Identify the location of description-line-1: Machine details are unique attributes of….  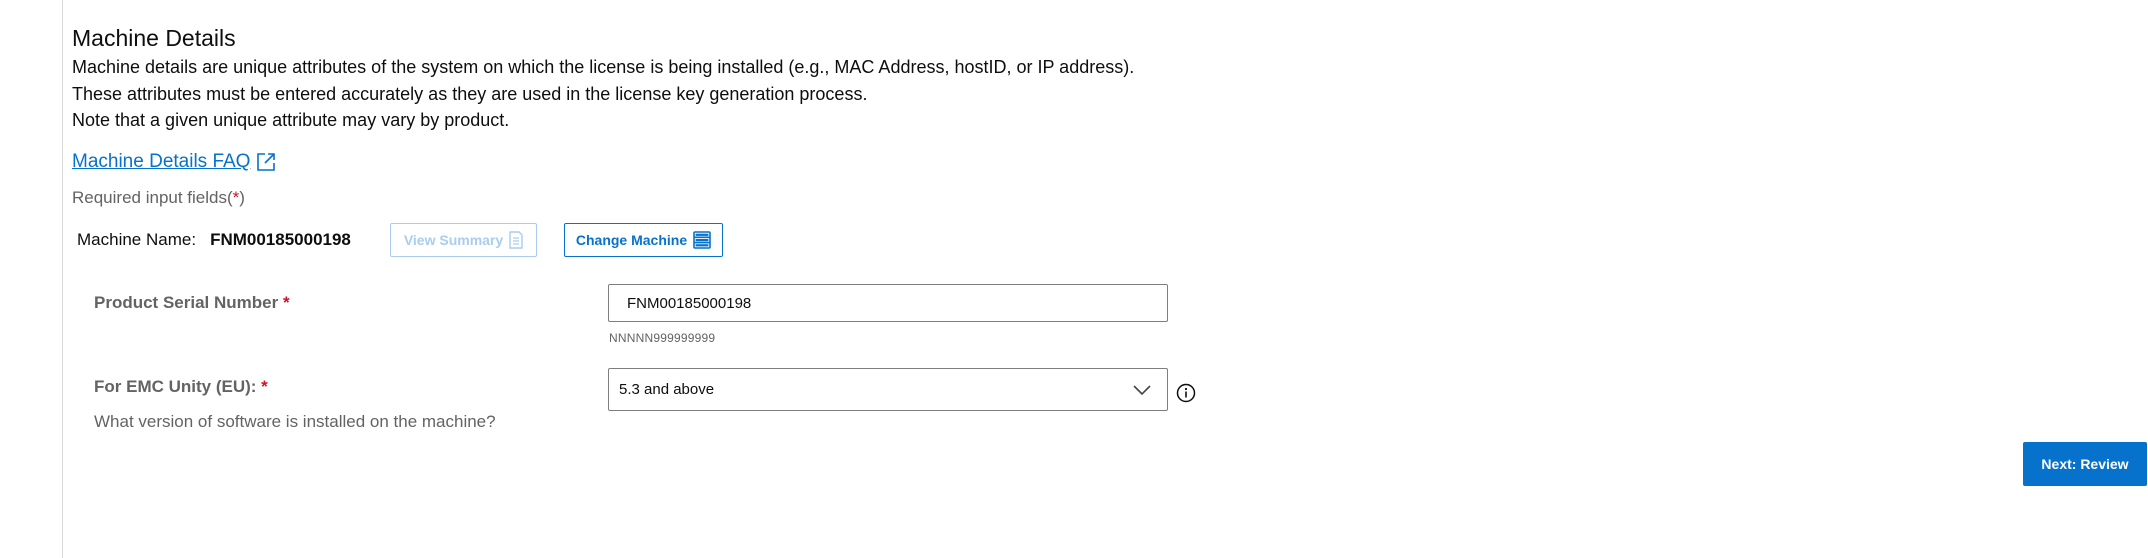
(603, 67).